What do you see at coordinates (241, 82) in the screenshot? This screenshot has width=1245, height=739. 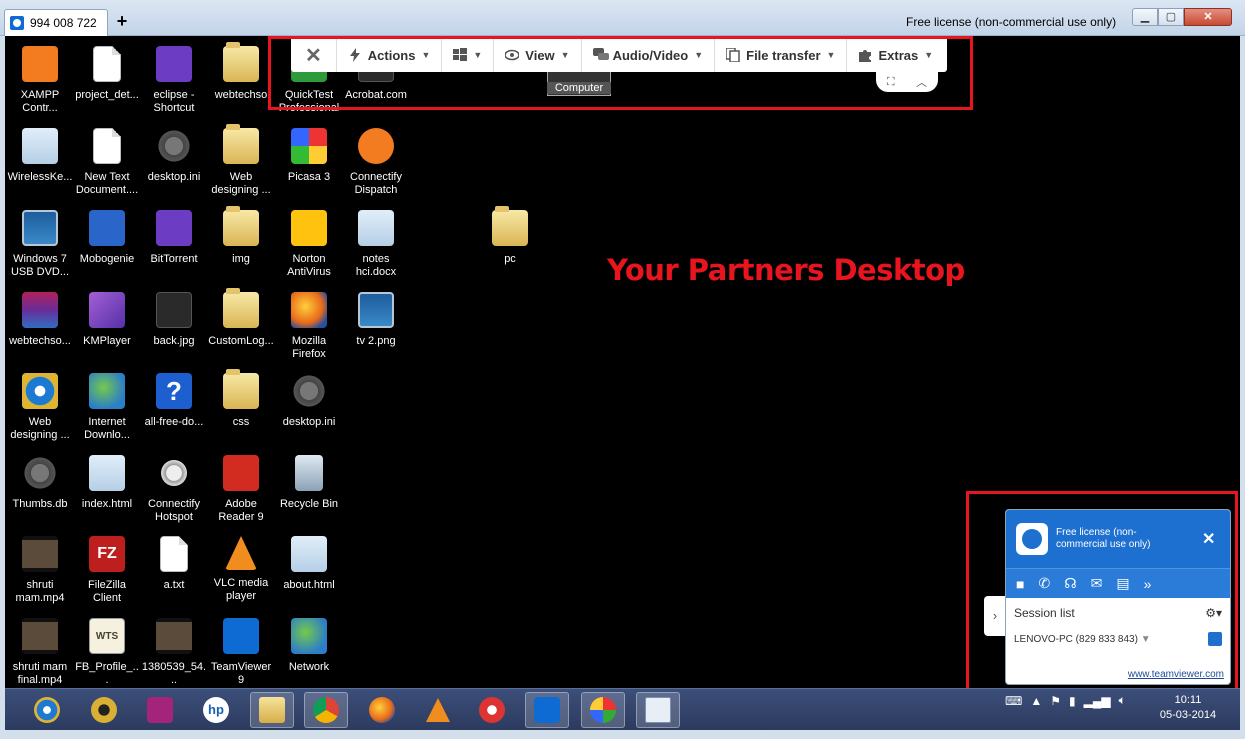 I see `desktop-icon-webtechso-folder: webtechso` at bounding box center [241, 82].